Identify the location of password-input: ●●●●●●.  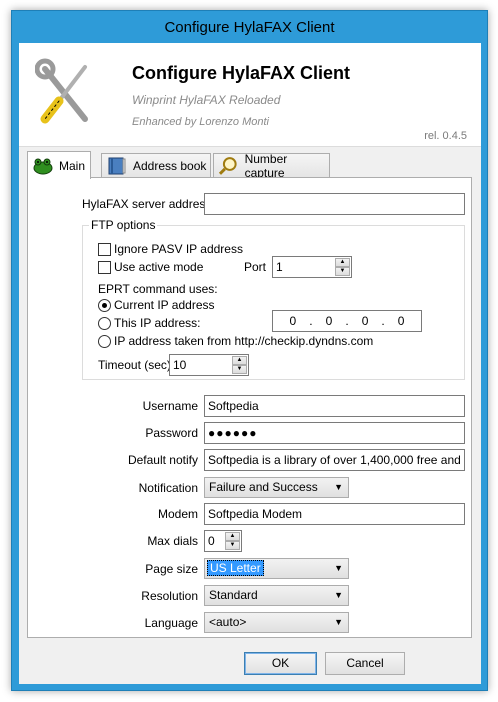
(334, 433).